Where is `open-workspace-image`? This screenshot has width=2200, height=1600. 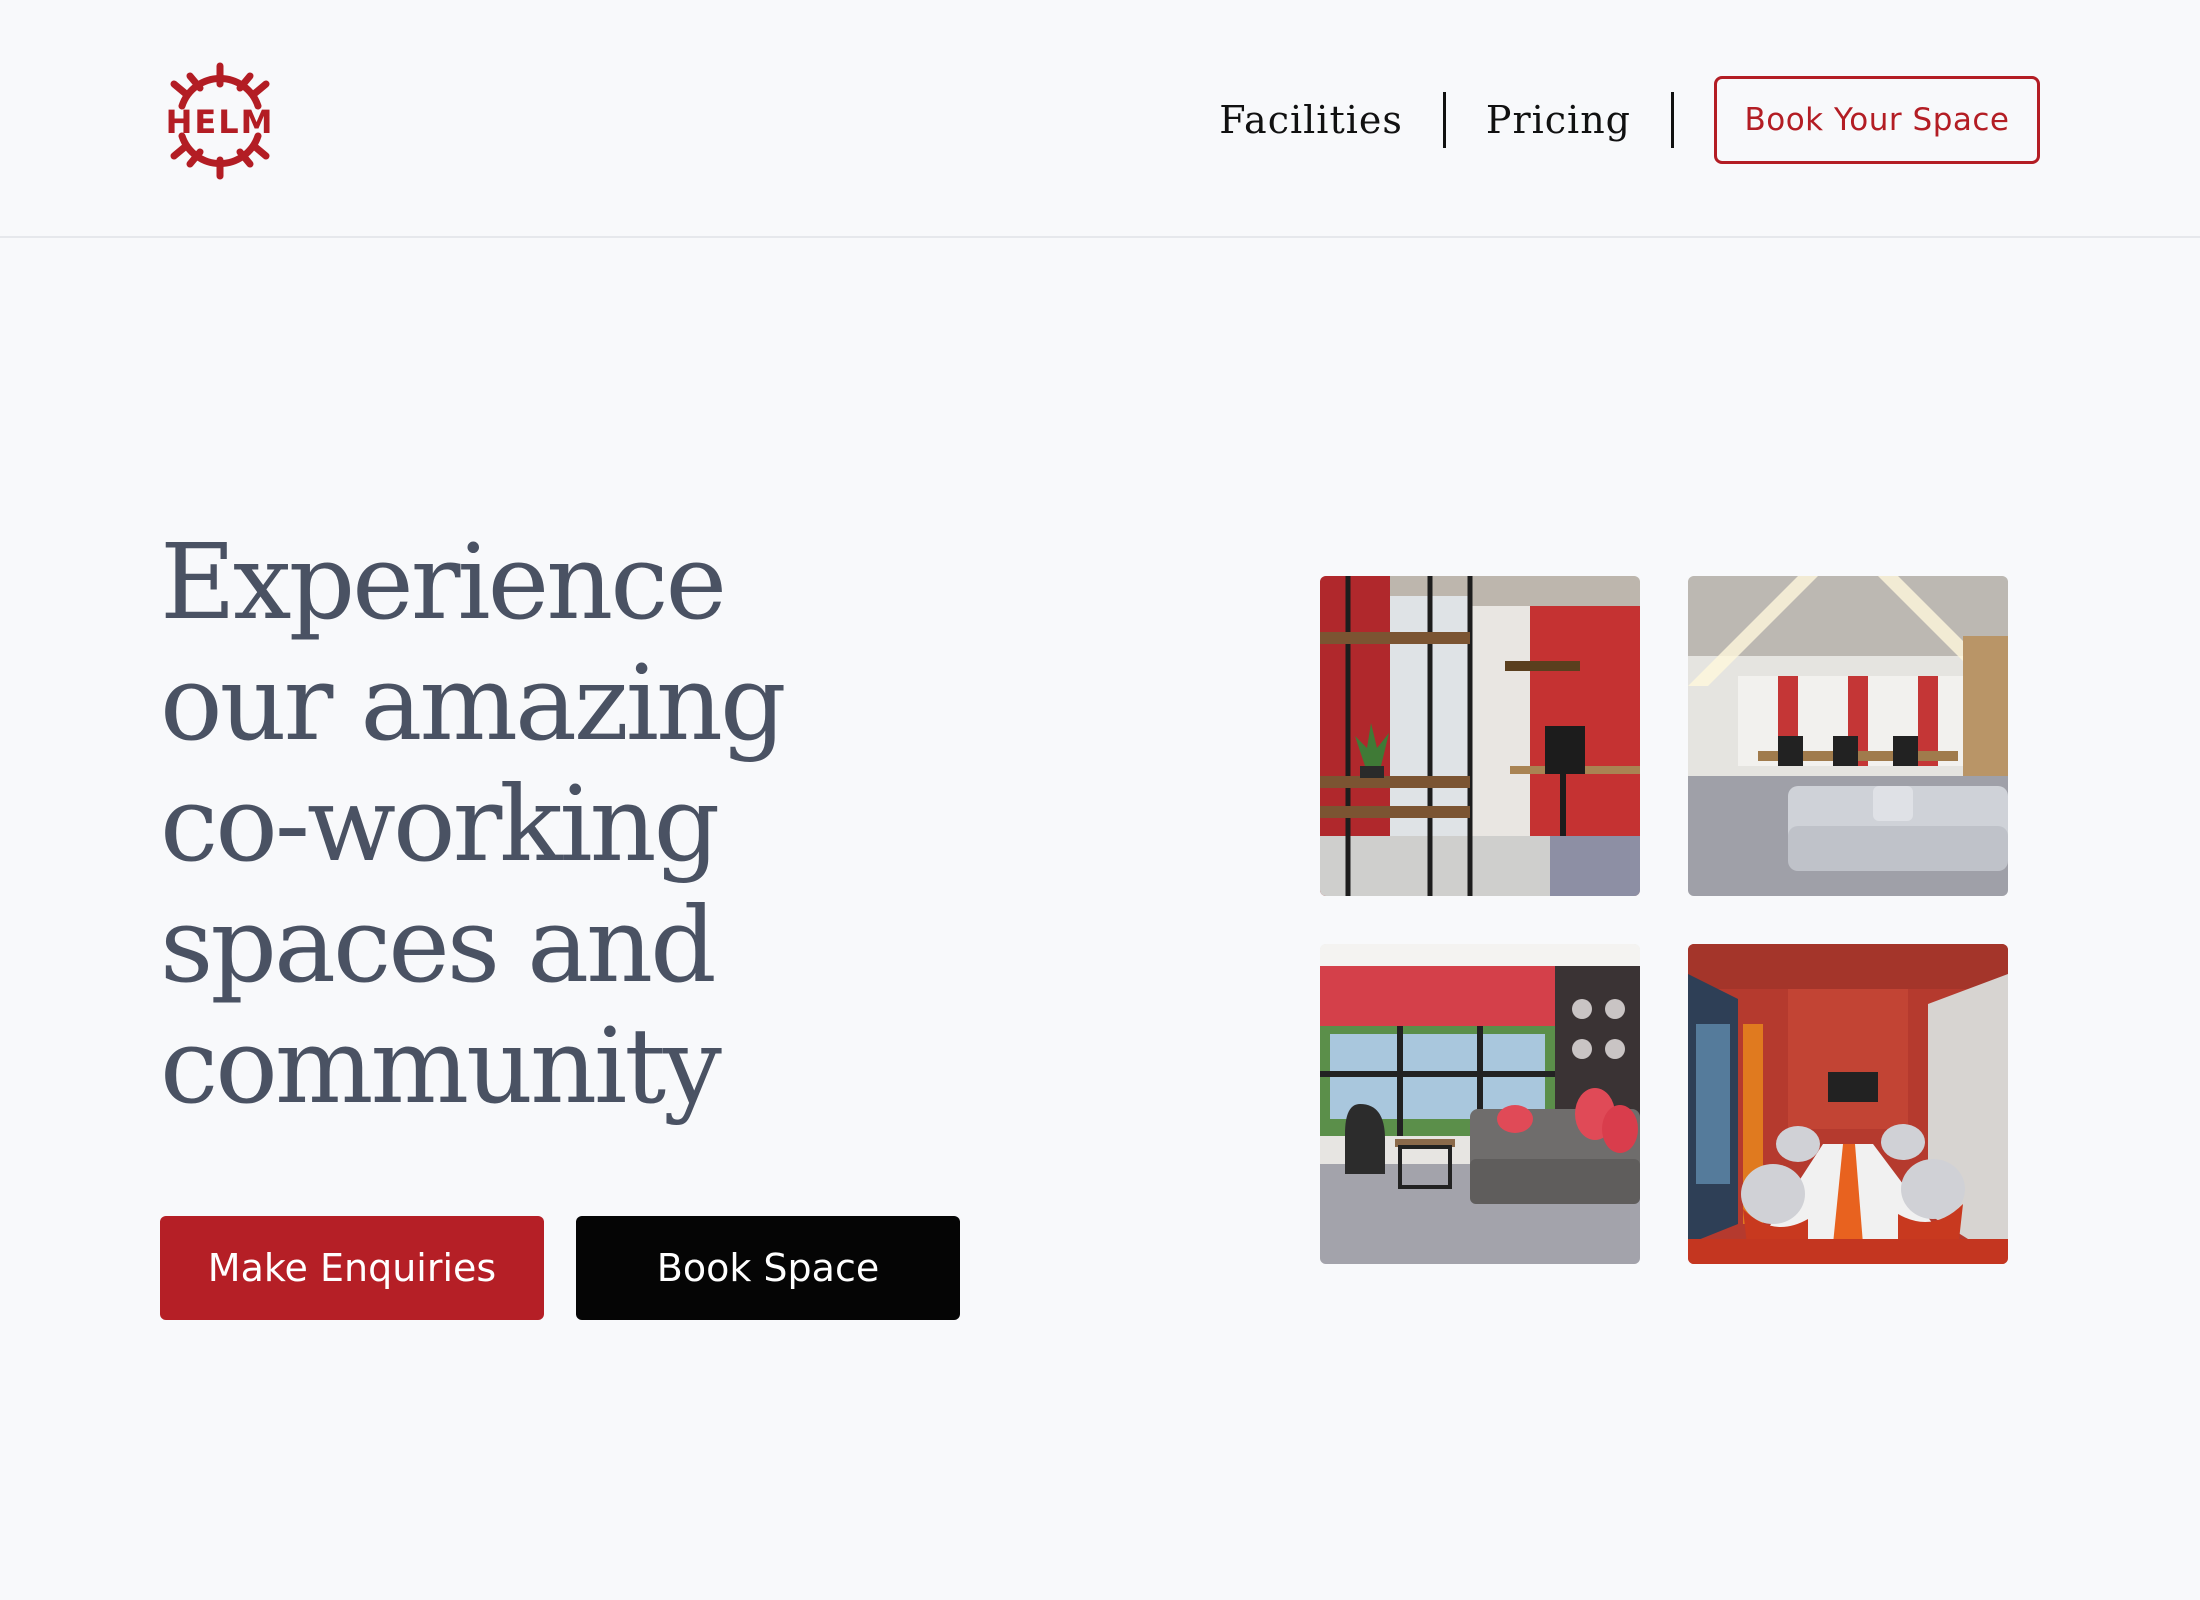
open-workspace-image is located at coordinates (1848, 736).